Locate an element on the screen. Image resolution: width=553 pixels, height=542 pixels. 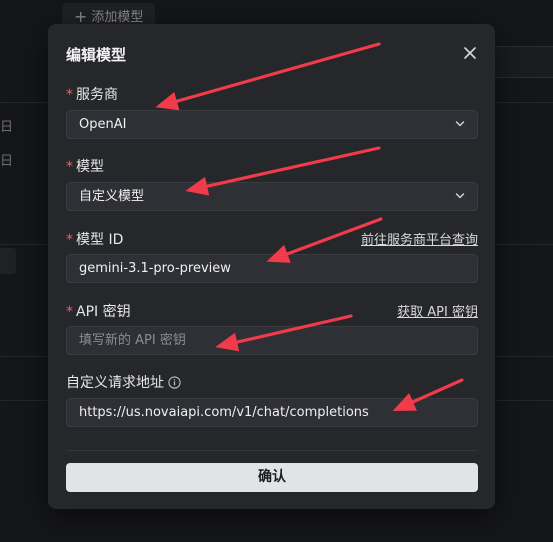
info-icon is located at coordinates (174, 382).